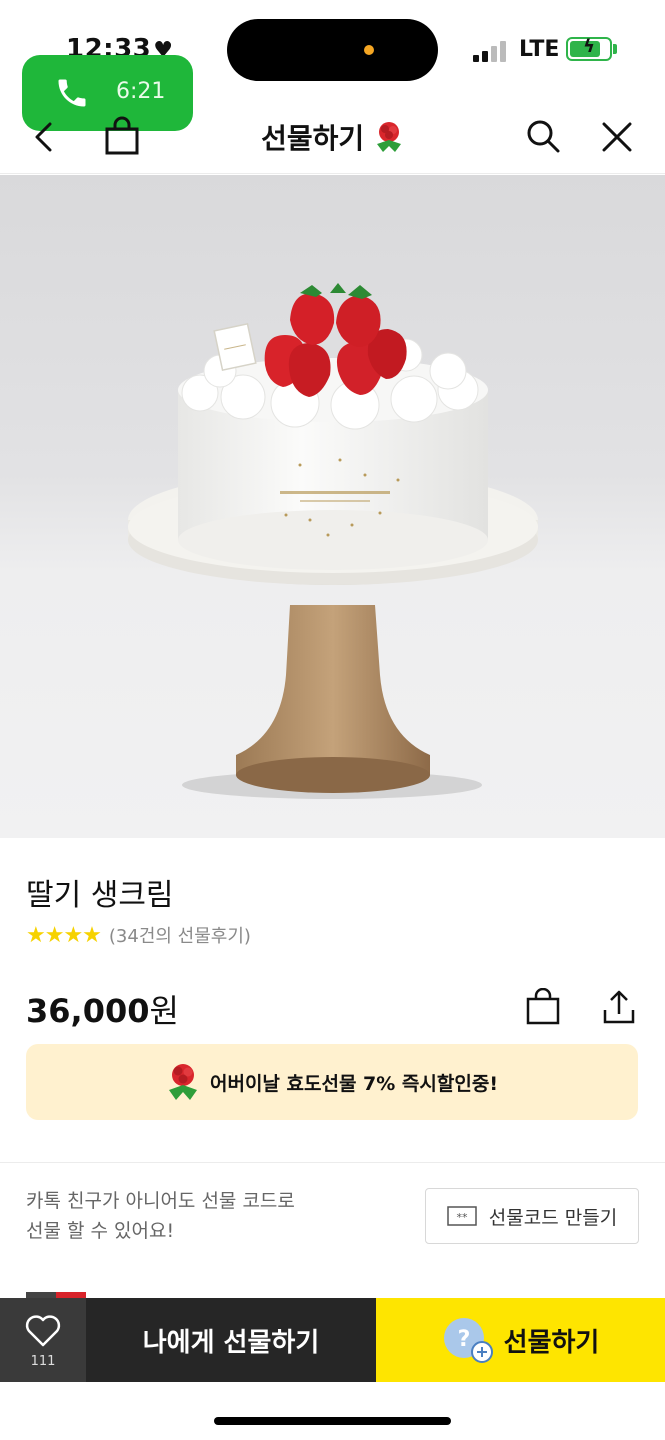 Image resolution: width=665 pixels, height=1440 pixels. I want to click on close-icon, so click(617, 137).